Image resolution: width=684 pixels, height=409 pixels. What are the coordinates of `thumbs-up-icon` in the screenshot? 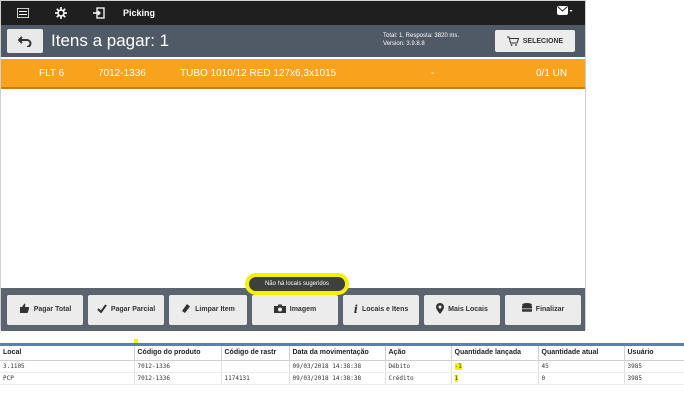 It's located at (24, 309).